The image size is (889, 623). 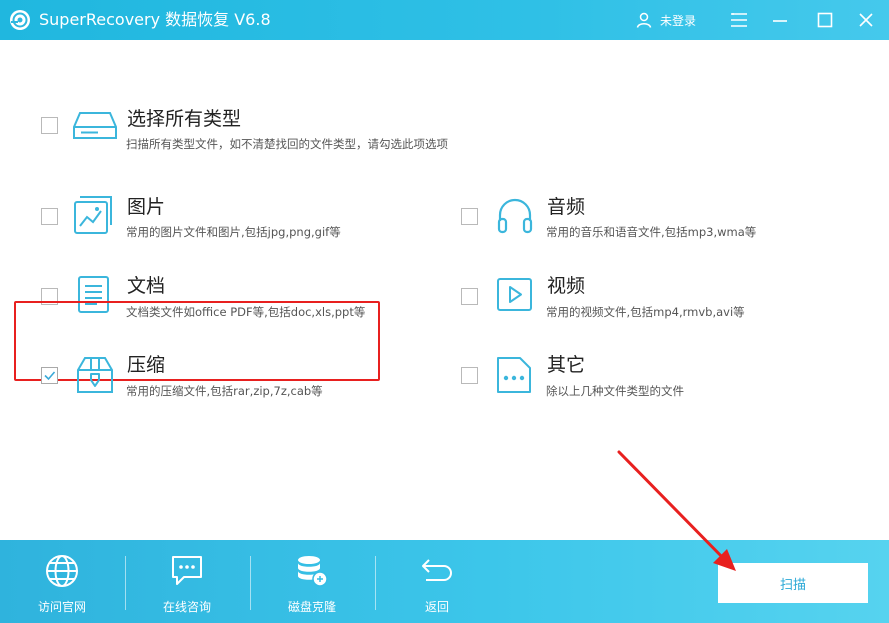 What do you see at coordinates (469, 375) in the screenshot?
I see `checkbox-other` at bounding box center [469, 375].